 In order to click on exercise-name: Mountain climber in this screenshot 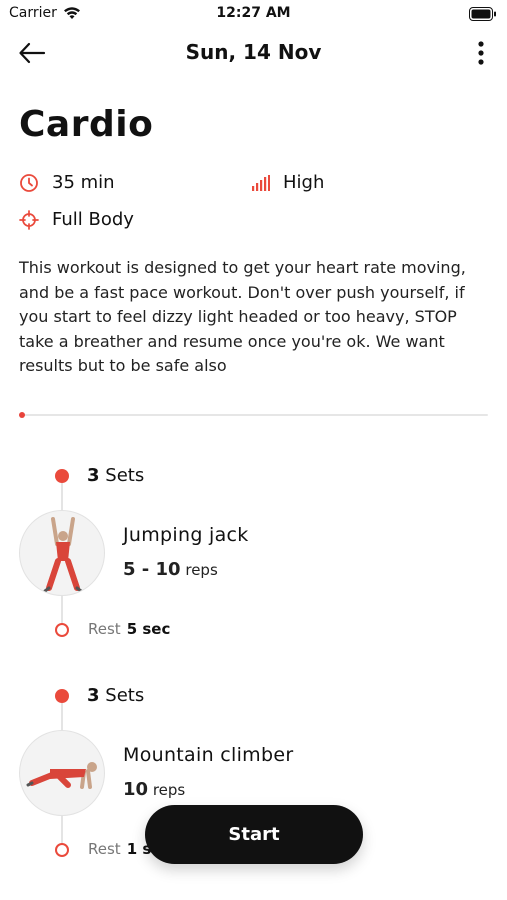, I will do `click(208, 755)`.